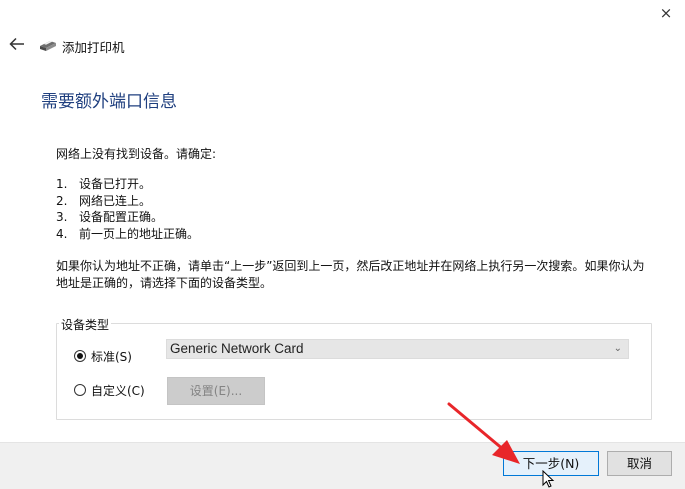 This screenshot has height=489, width=685. Describe the element at coordinates (551, 463) in the screenshot. I see `next-button: 下一步(N)` at that location.